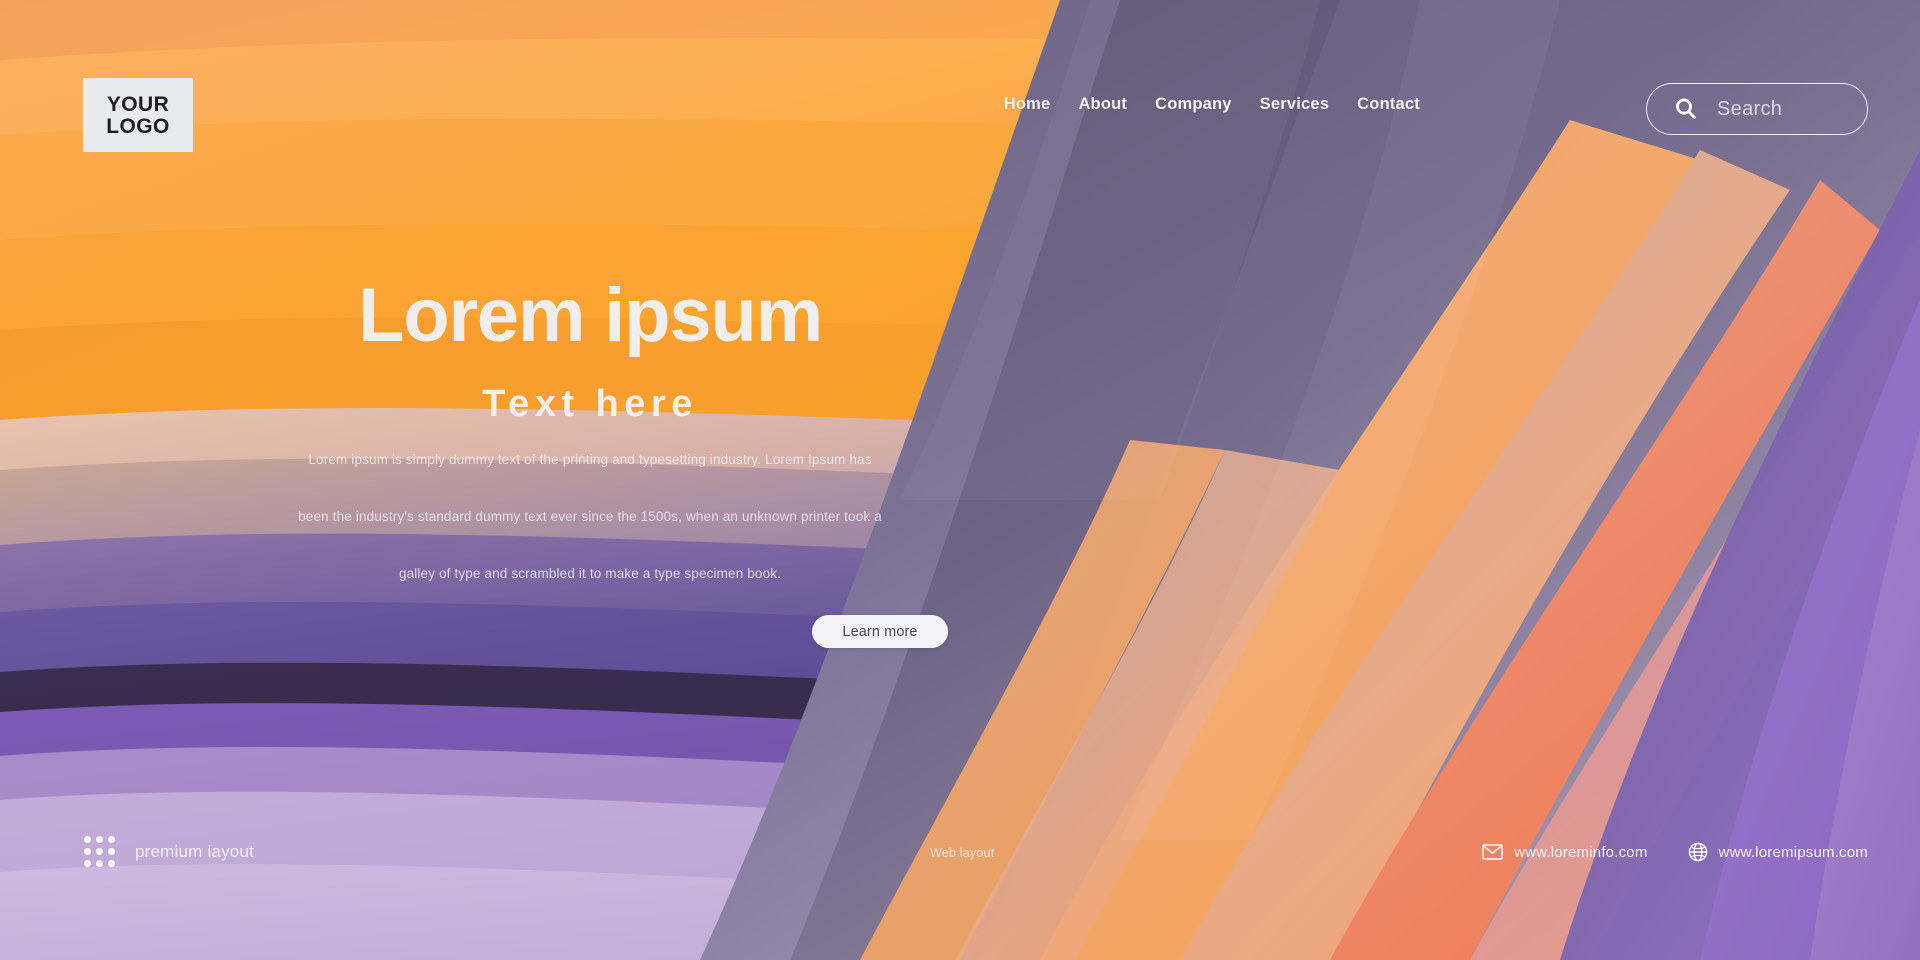  I want to click on logo-line-2: LOGO, so click(138, 126).